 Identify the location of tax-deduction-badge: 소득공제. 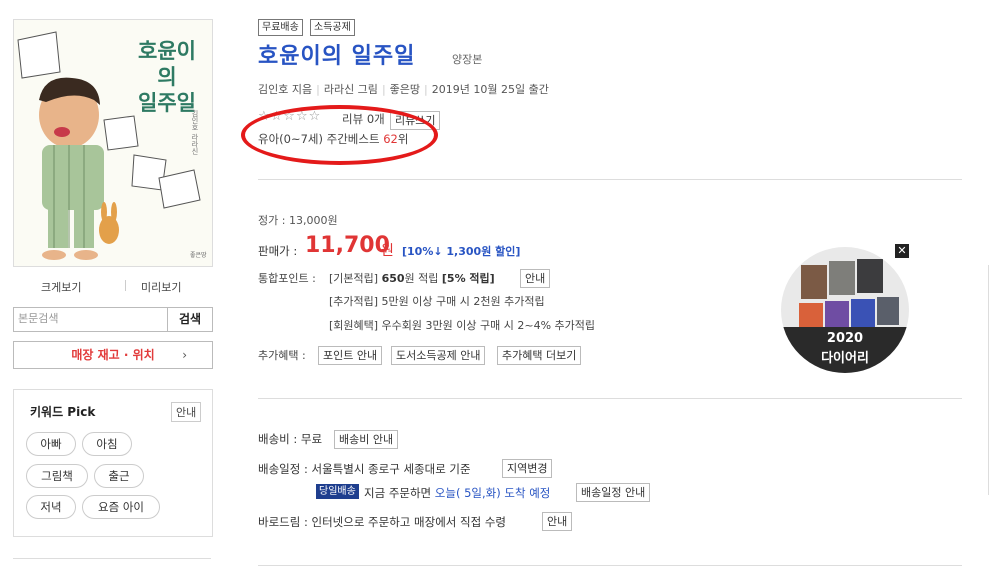
(332, 27).